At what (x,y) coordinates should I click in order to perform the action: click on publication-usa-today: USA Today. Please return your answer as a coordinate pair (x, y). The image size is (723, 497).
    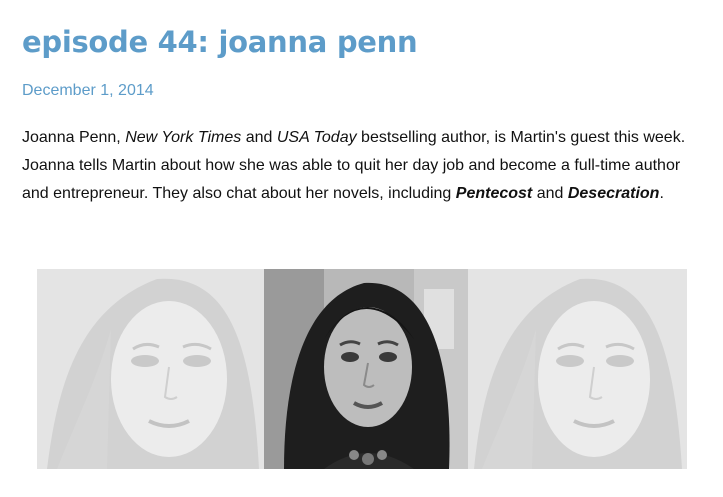
    Looking at the image, I should click on (316, 137).